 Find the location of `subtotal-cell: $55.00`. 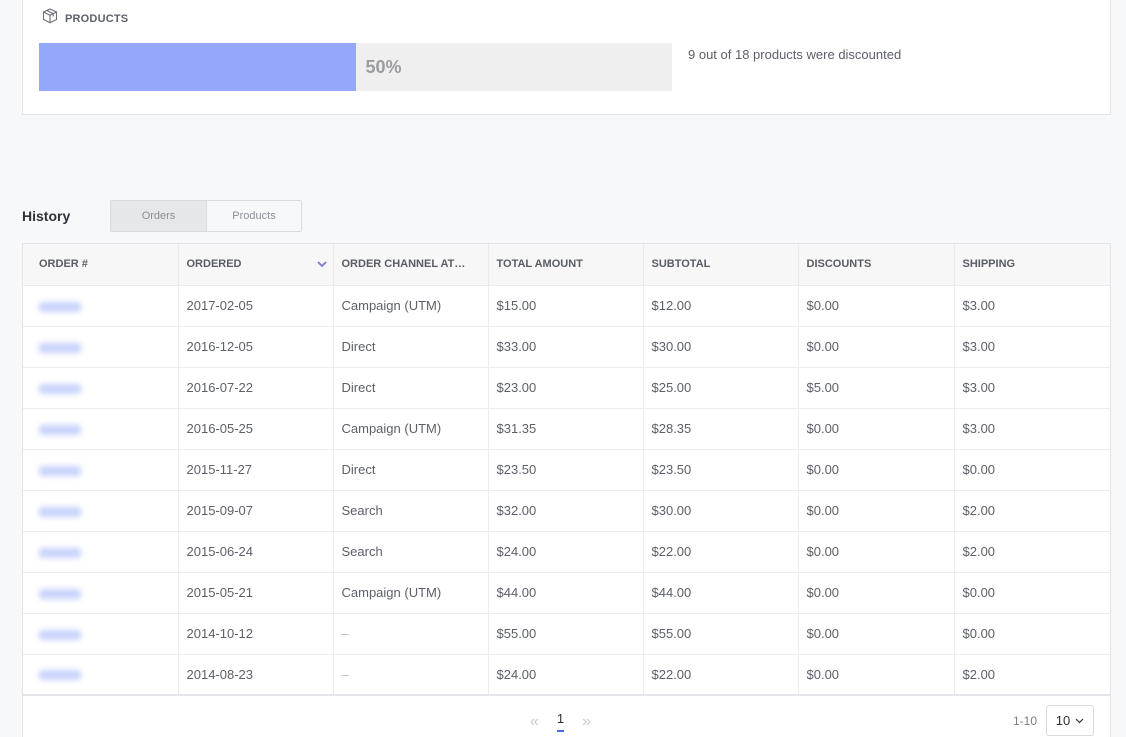

subtotal-cell: $55.00 is located at coordinates (721, 634).